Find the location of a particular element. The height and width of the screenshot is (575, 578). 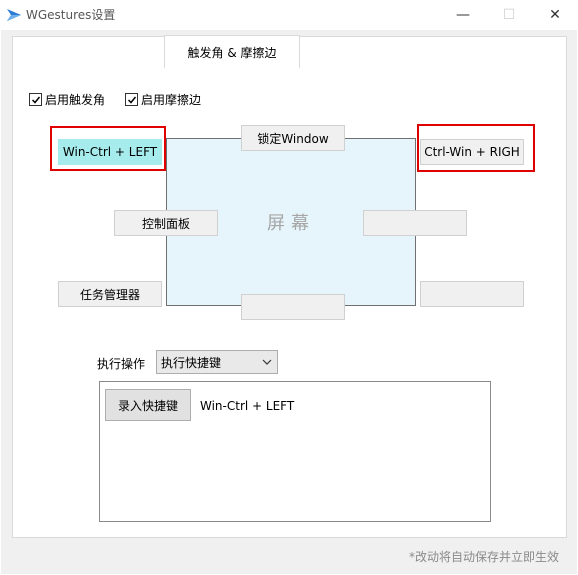

enable-corners-checkbox: 启用触发角 is located at coordinates (67, 99).